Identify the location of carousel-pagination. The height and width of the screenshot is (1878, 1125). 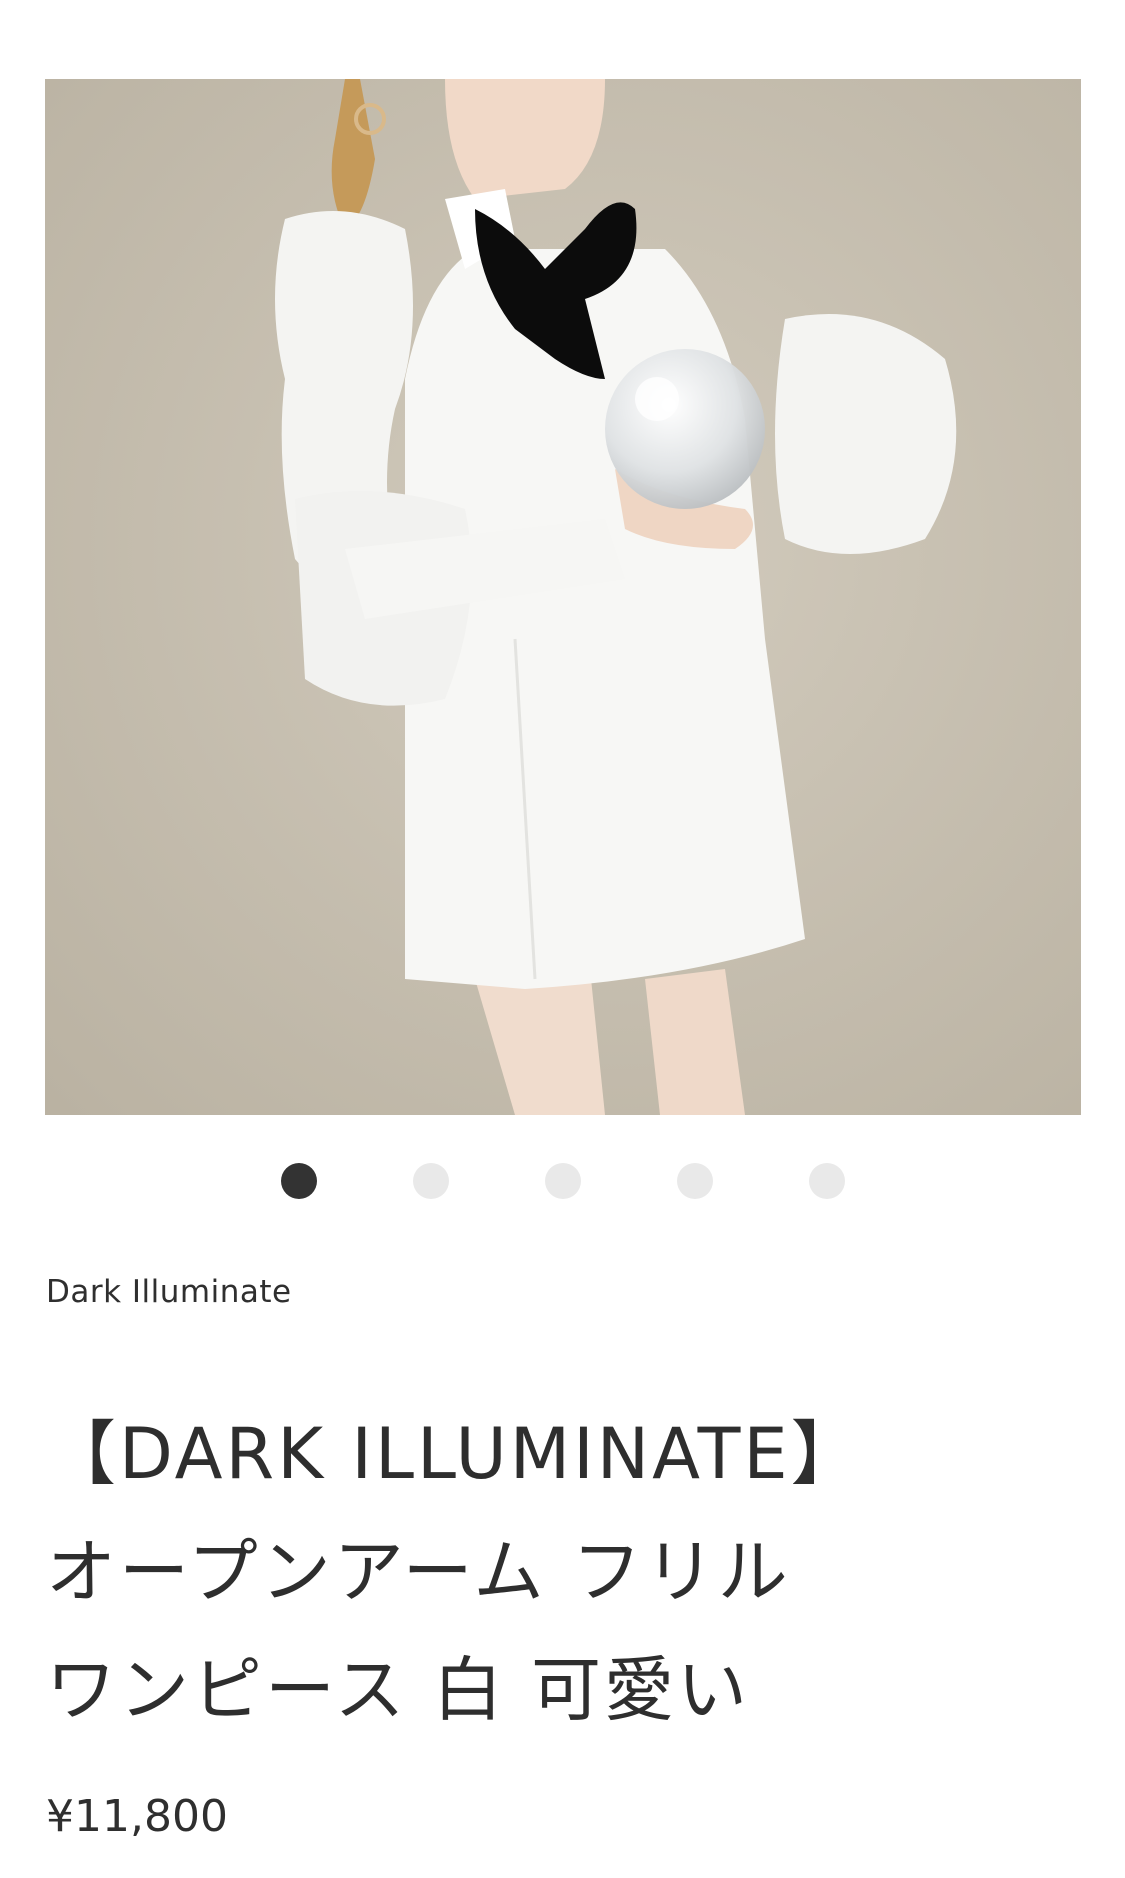
(562, 1181).